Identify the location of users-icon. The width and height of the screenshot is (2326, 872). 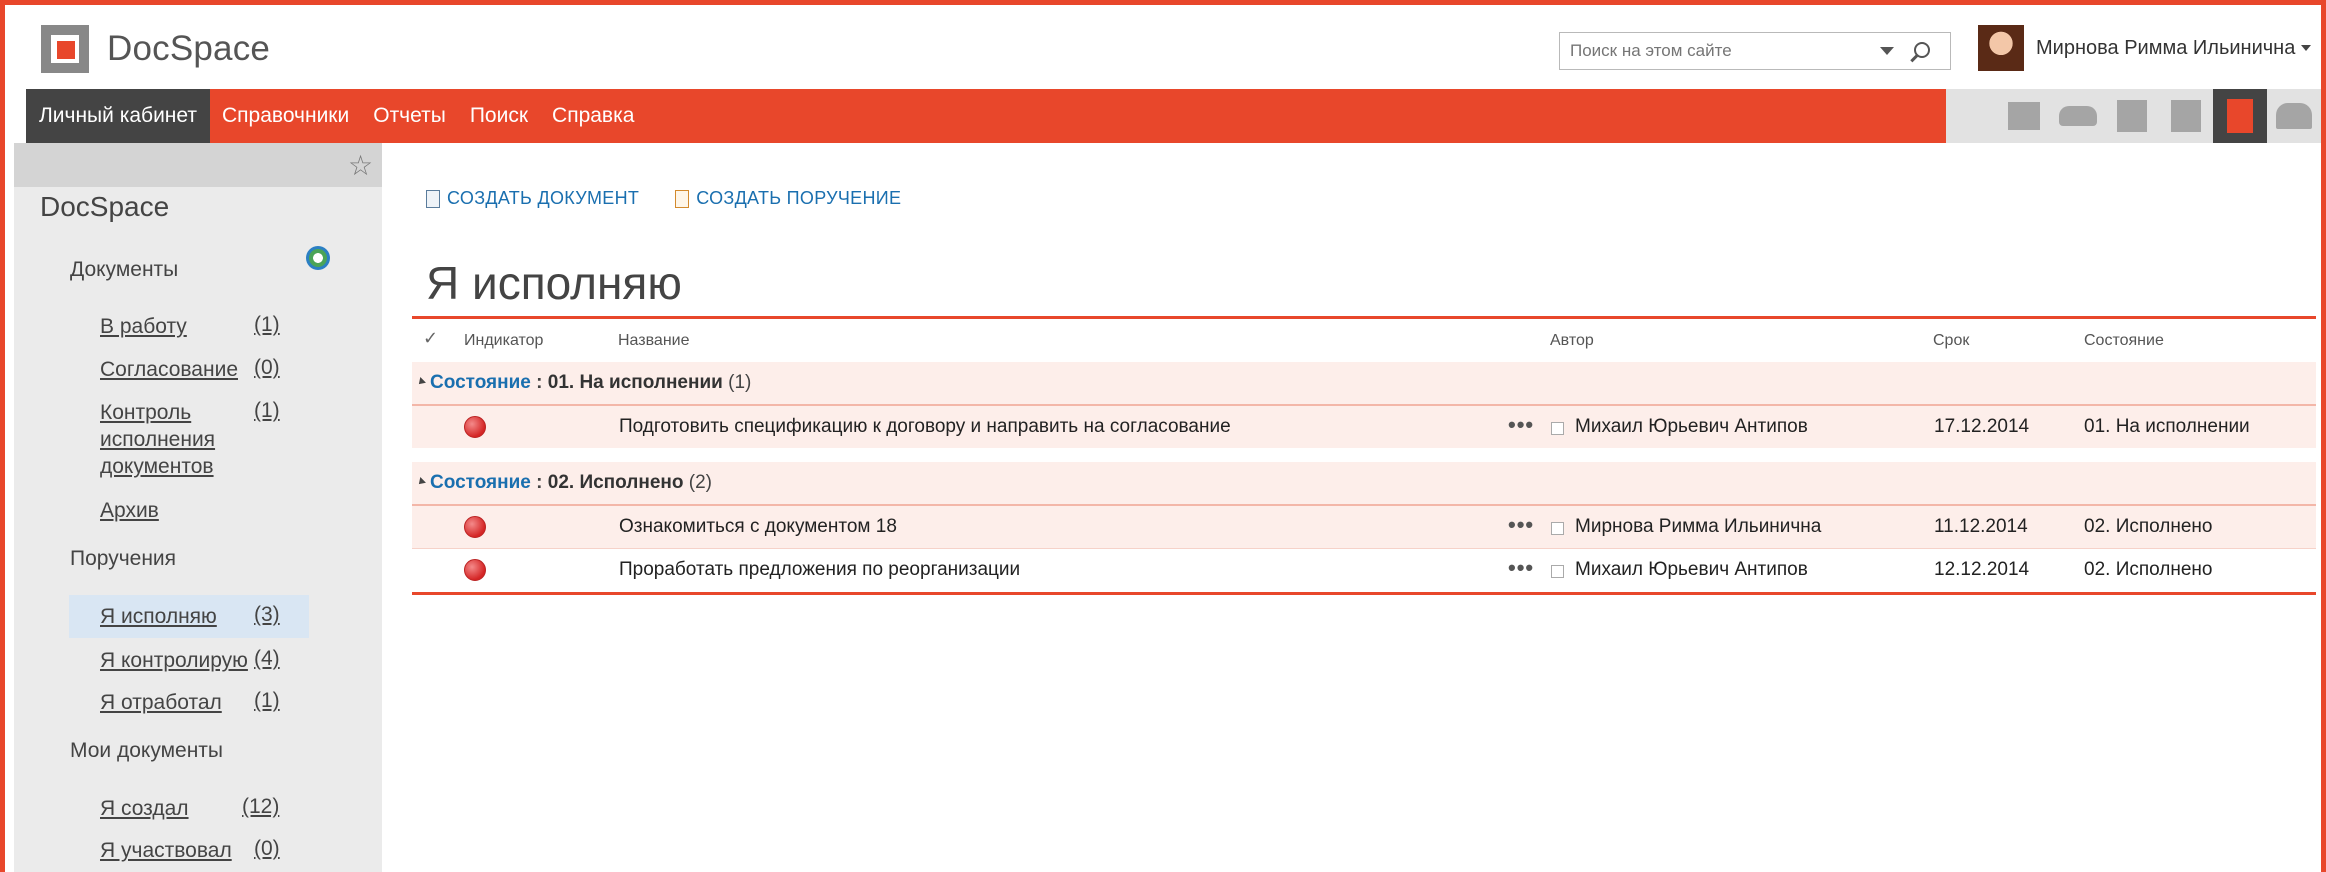
(2294, 116).